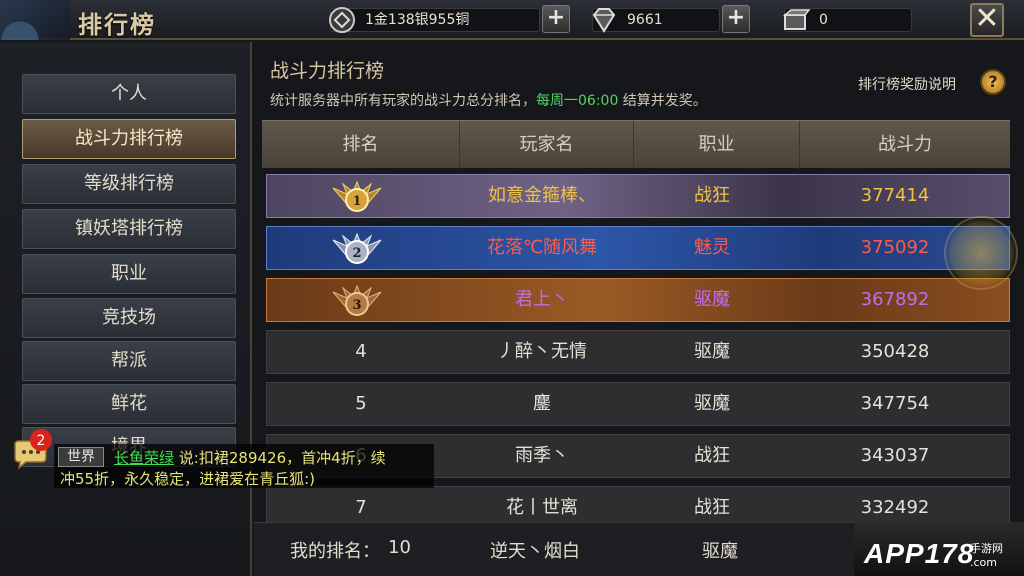  Describe the element at coordinates (604, 20) in the screenshot. I see `diamond-icon` at that location.